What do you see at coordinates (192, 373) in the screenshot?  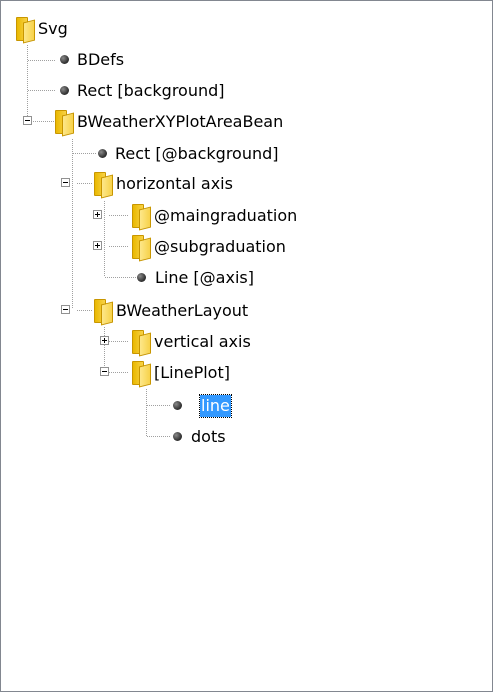 I see `tree-node-label: [LinePlot]` at bounding box center [192, 373].